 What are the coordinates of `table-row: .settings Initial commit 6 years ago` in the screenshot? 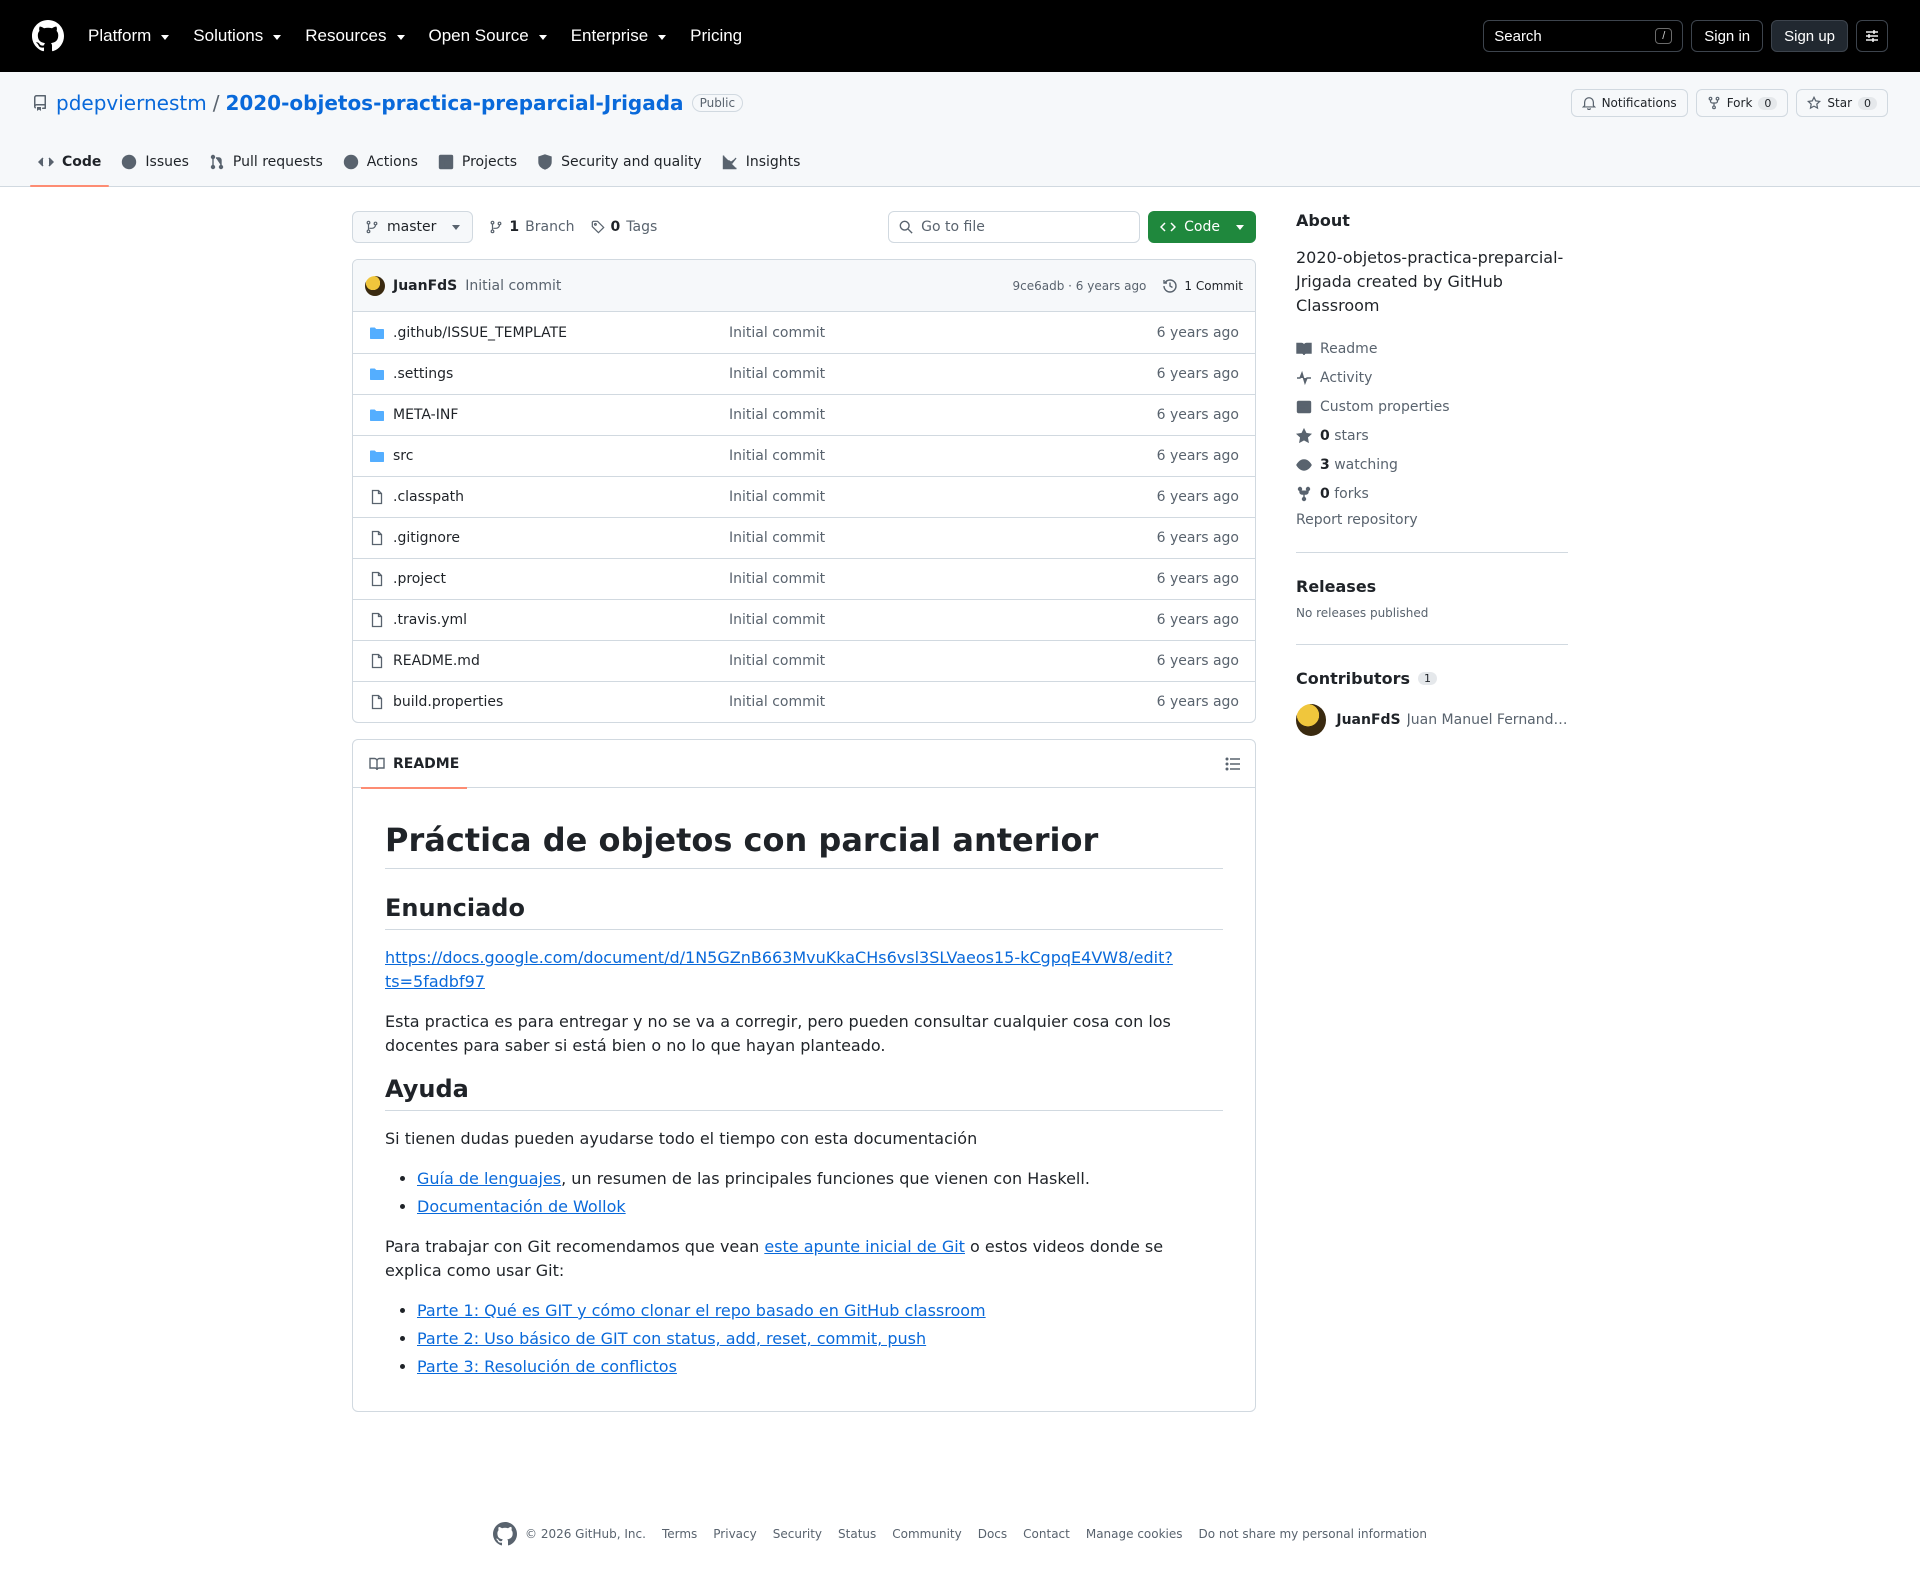 It's located at (804, 373).